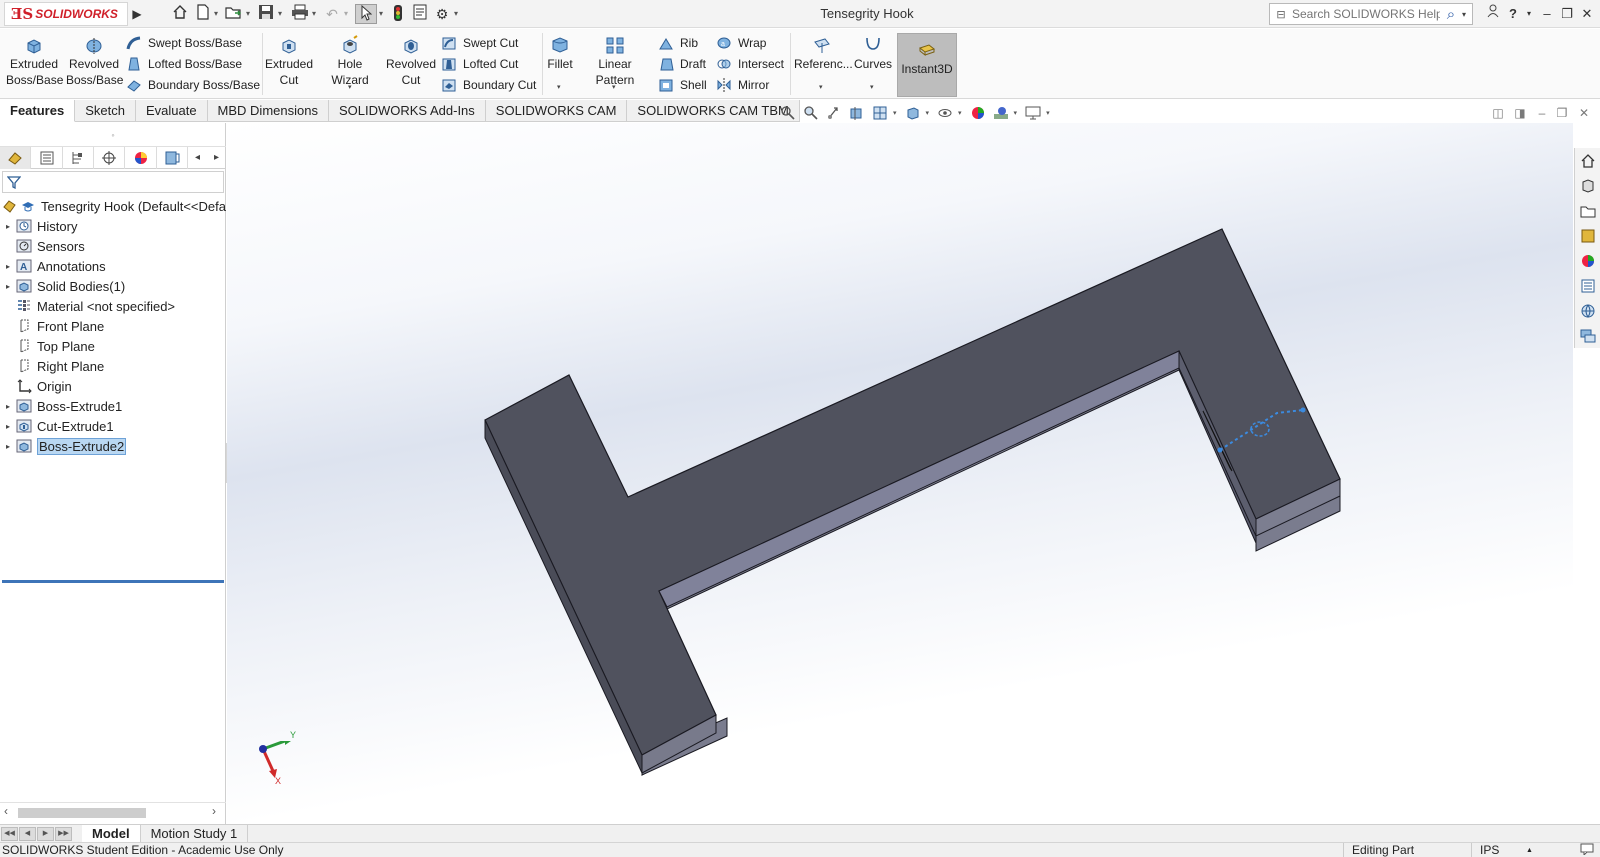  What do you see at coordinates (280, 14) in the screenshot?
I see `save-dropdown-icon: ▾` at bounding box center [280, 14].